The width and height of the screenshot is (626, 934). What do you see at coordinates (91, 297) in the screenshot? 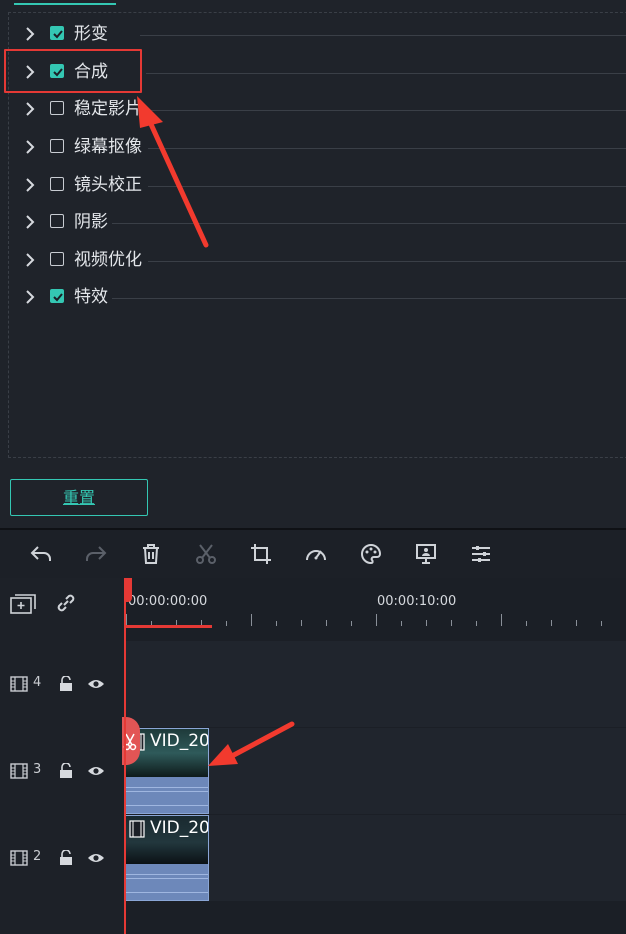
I see `property-label: 特效` at bounding box center [91, 297].